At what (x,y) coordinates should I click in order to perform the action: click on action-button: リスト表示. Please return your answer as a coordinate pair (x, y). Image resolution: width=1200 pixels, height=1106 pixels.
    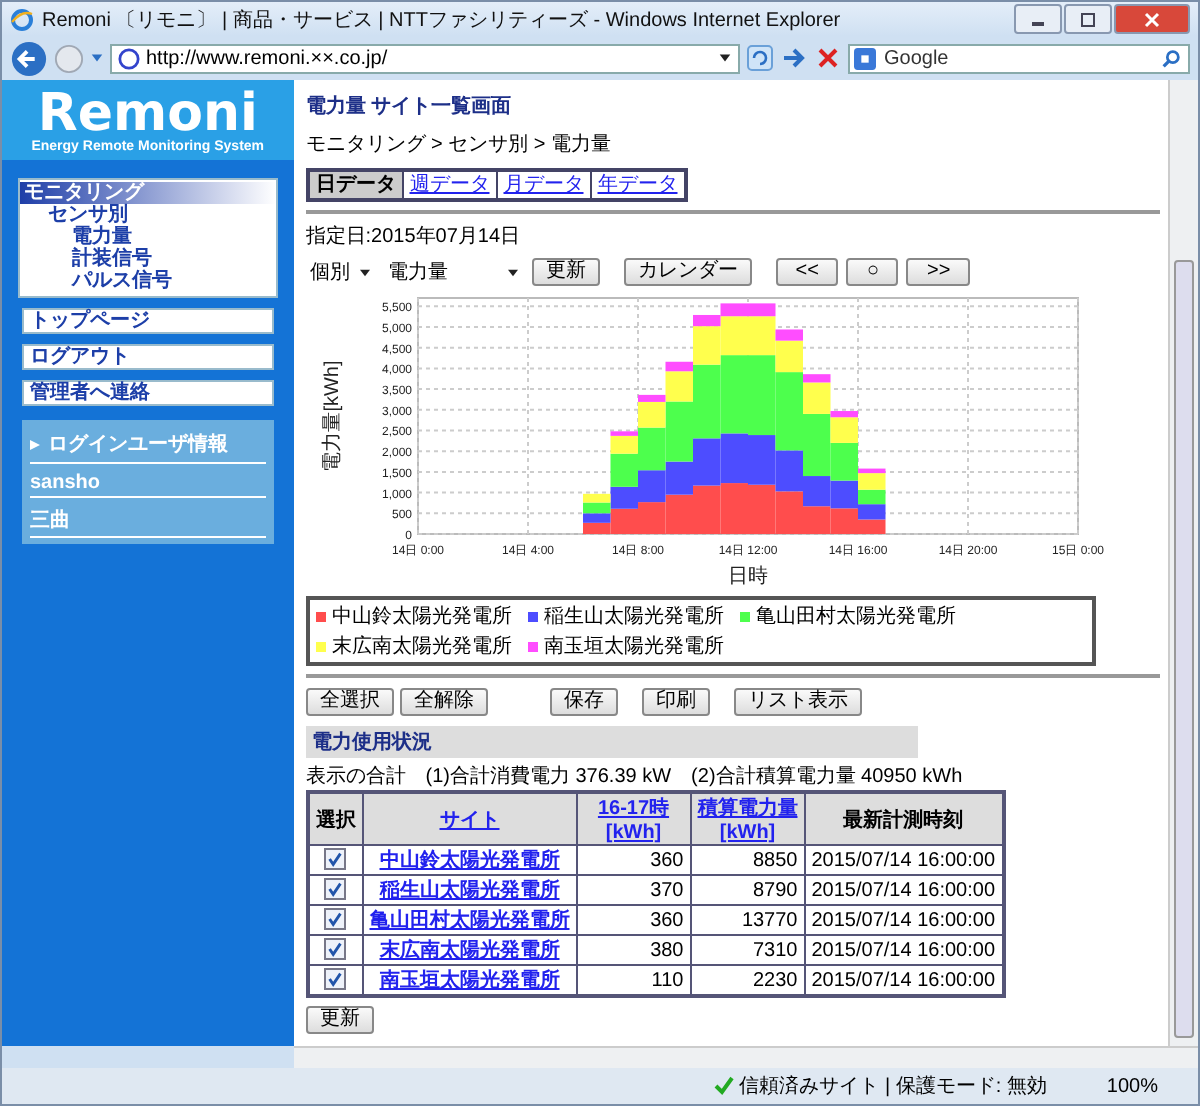
    Looking at the image, I should click on (797, 702).